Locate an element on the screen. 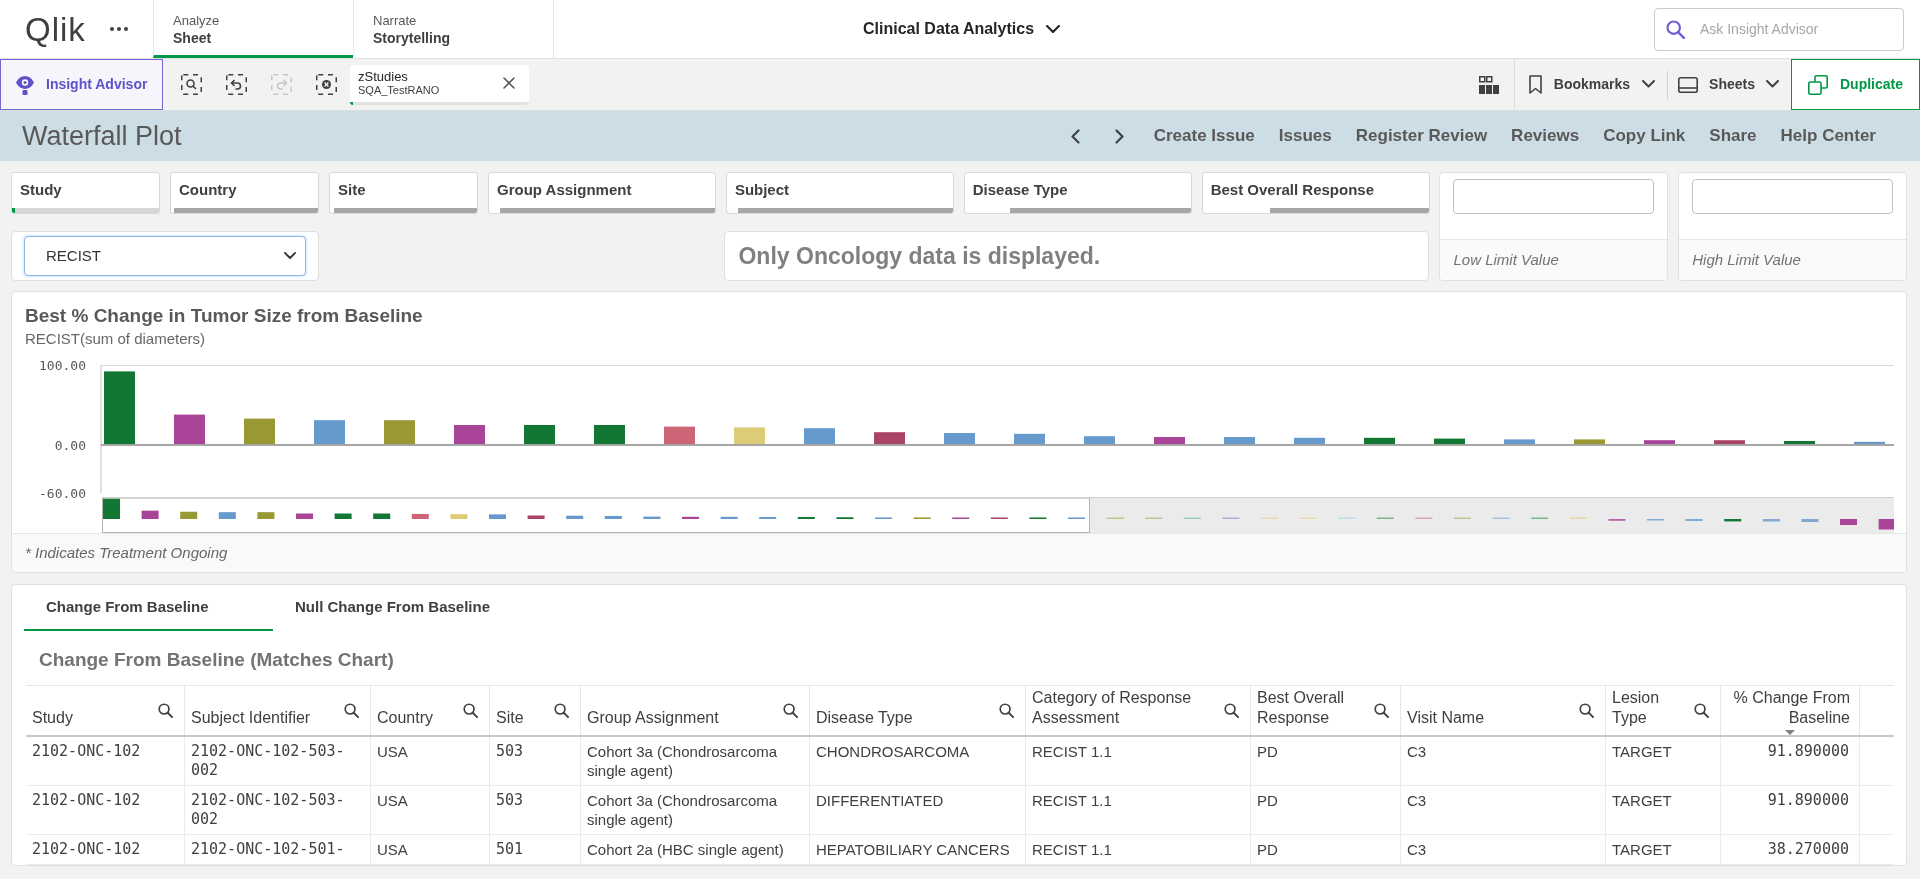 This screenshot has height=879, width=1920. chevron-left-icon is located at coordinates (1076, 136).